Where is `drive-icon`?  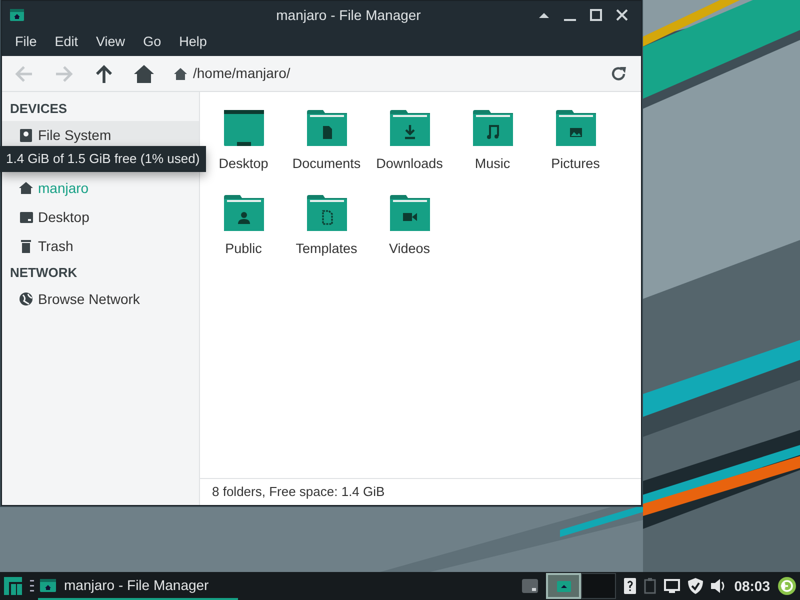
drive-icon is located at coordinates (26, 135).